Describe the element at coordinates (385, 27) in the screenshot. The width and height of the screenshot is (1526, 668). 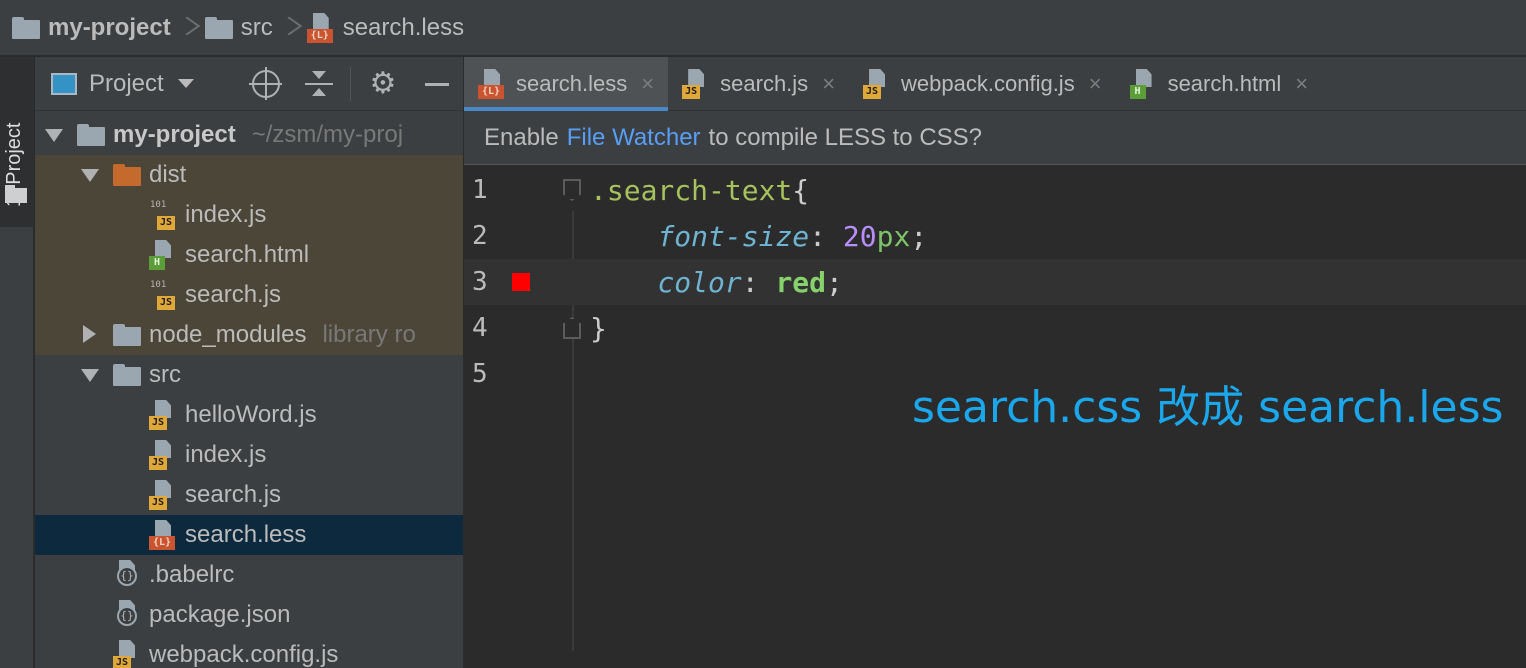
I see `breadcrumb-file: {L} search.less` at that location.